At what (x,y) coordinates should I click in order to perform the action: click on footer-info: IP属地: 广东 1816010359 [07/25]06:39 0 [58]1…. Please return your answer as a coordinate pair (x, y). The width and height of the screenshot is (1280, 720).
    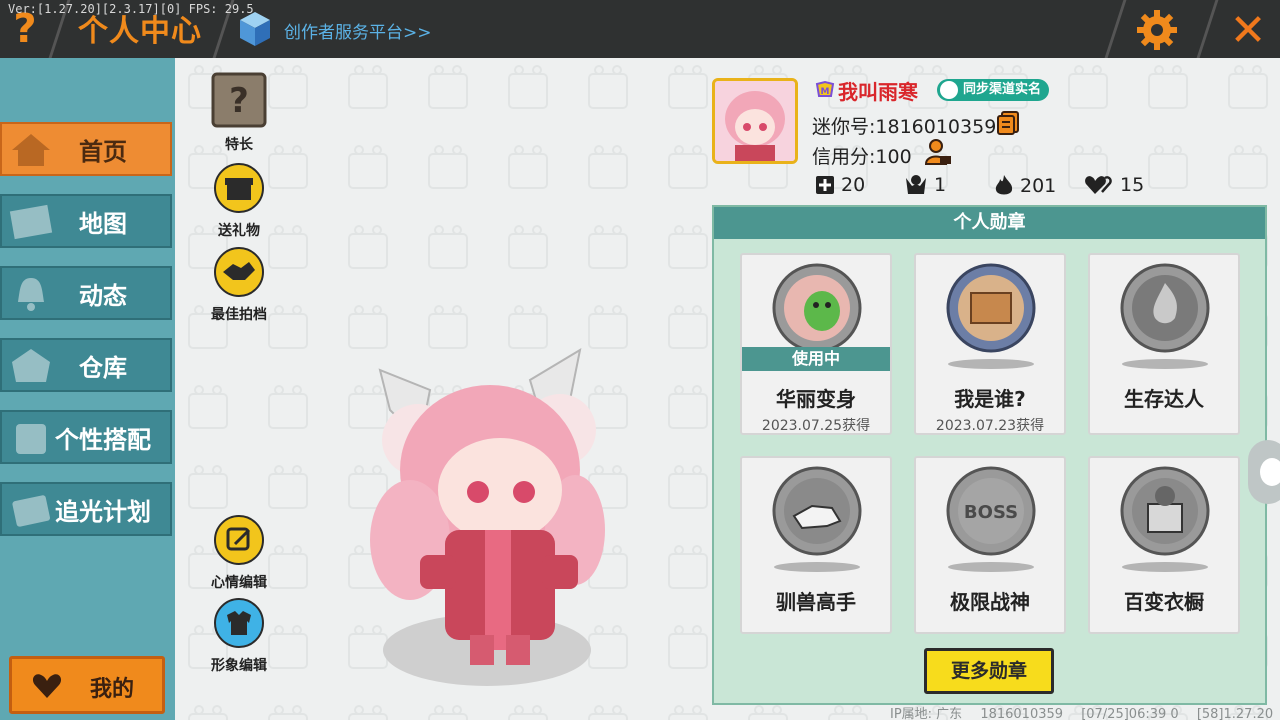
    Looking at the image, I should click on (1085, 711).